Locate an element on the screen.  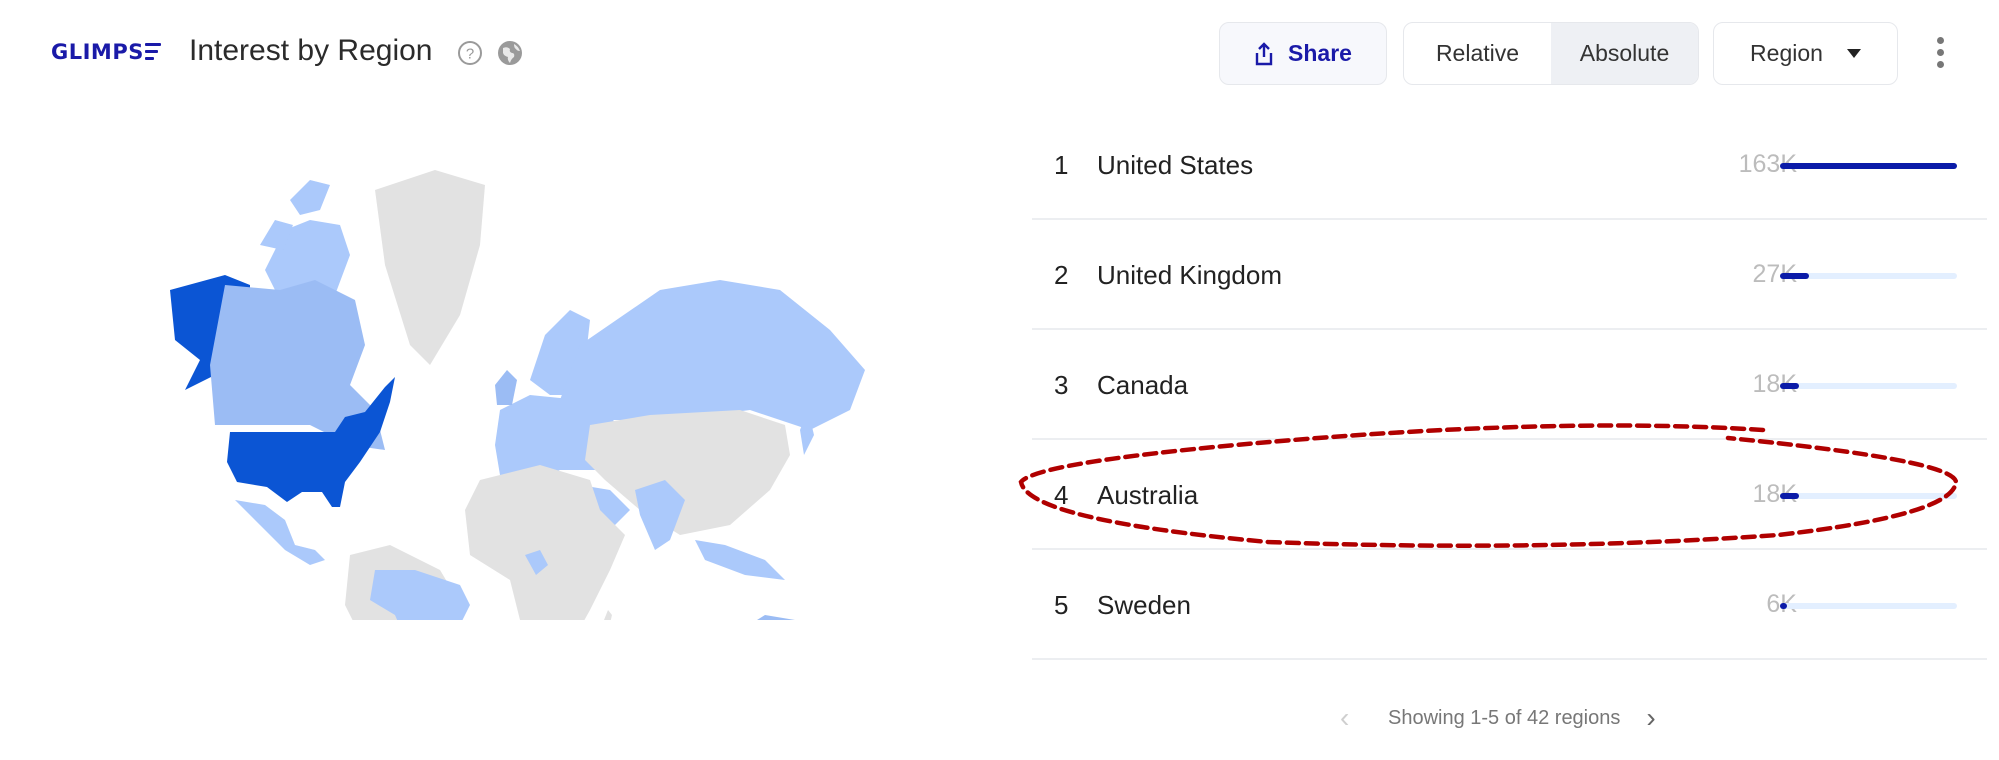
caret-down-icon is located at coordinates (1853, 53).